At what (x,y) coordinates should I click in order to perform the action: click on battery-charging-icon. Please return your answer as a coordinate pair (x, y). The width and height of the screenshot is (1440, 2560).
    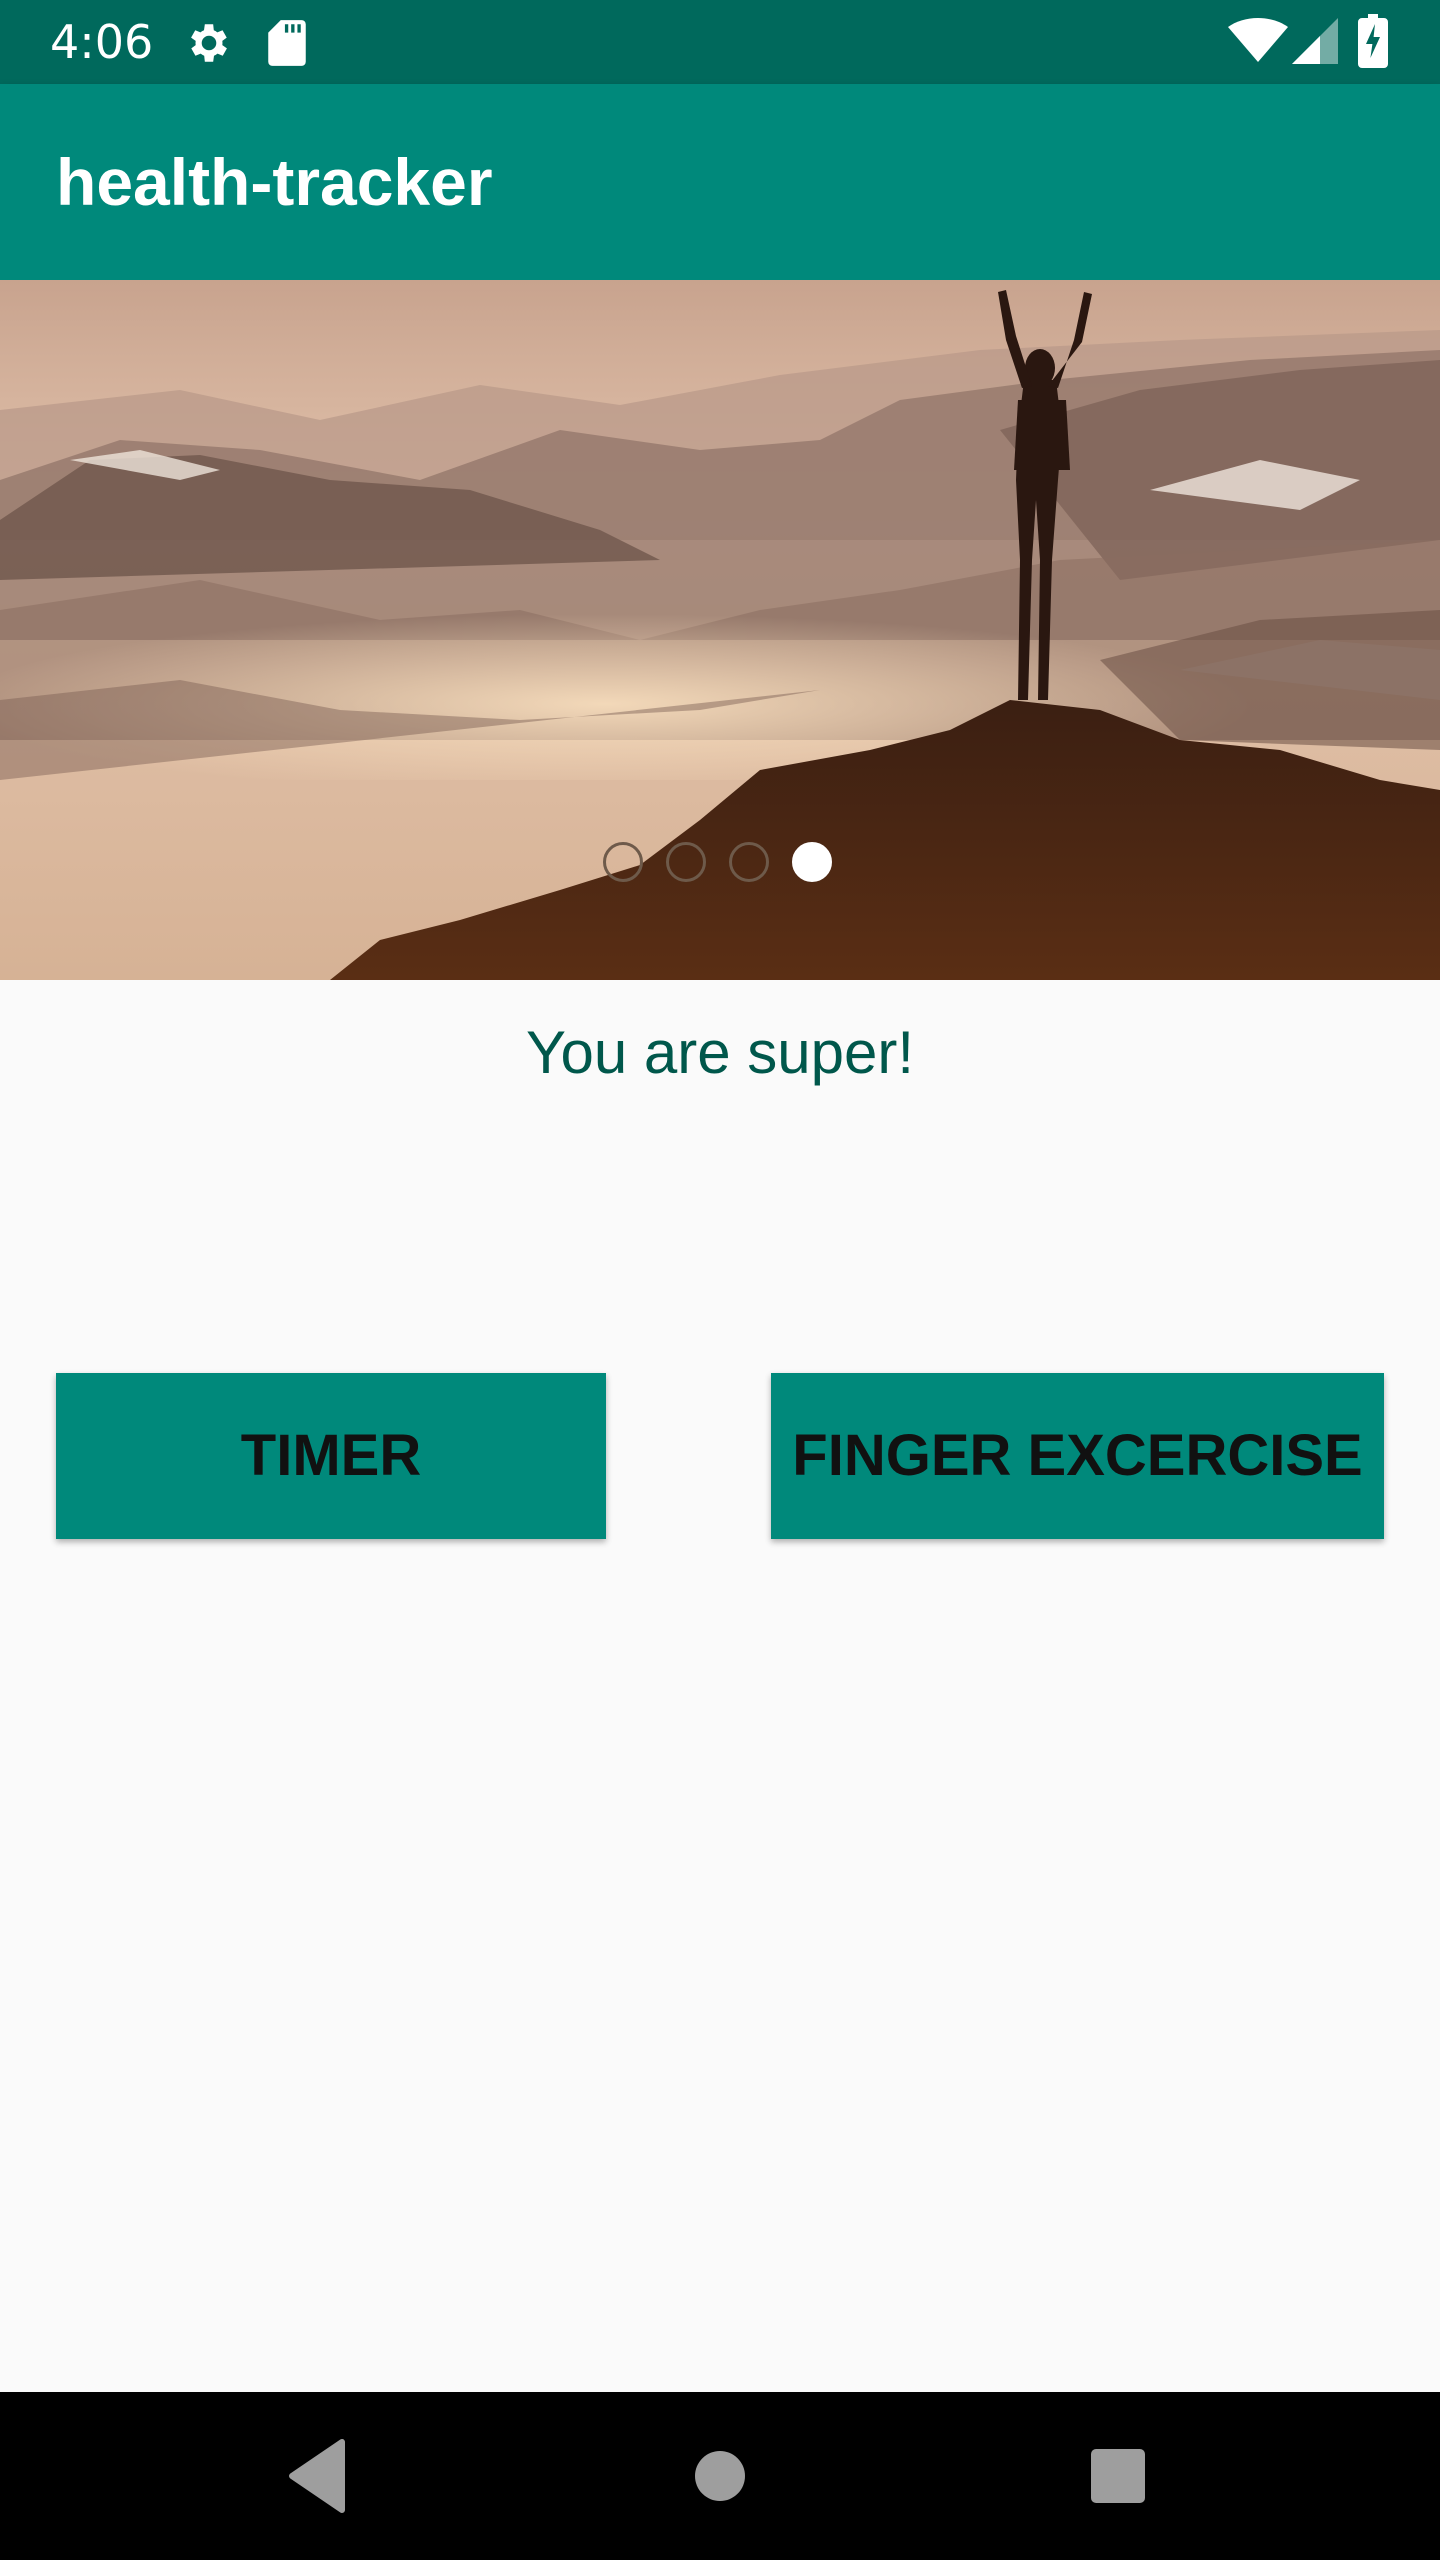
    Looking at the image, I should click on (1373, 41).